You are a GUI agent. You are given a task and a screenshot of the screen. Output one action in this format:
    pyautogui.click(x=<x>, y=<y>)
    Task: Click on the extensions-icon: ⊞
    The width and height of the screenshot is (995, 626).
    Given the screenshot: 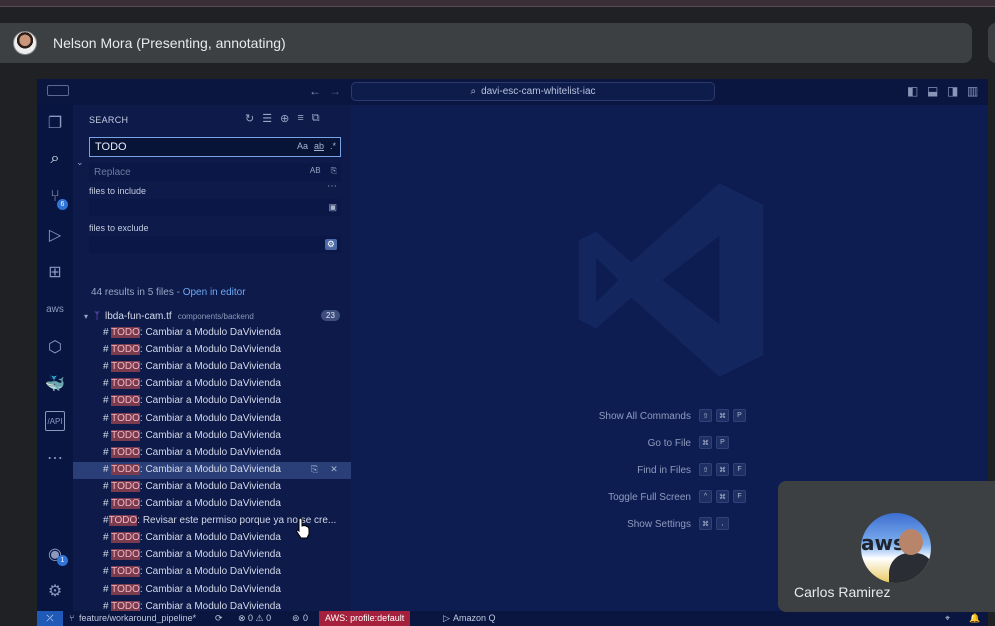 What is the action you would take?
    pyautogui.click(x=55, y=272)
    